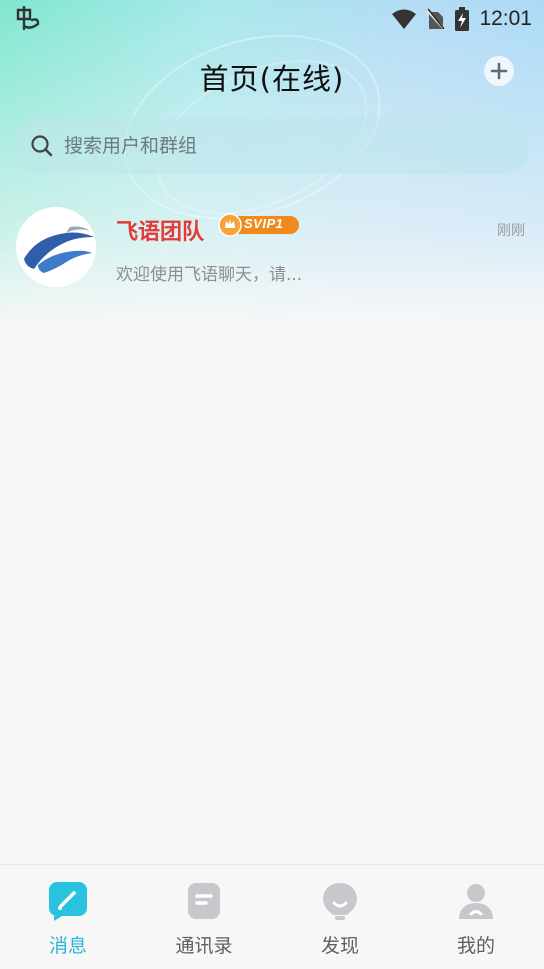 The width and height of the screenshot is (544, 969). What do you see at coordinates (67, 946) in the screenshot?
I see `tab-label: 消息` at bounding box center [67, 946].